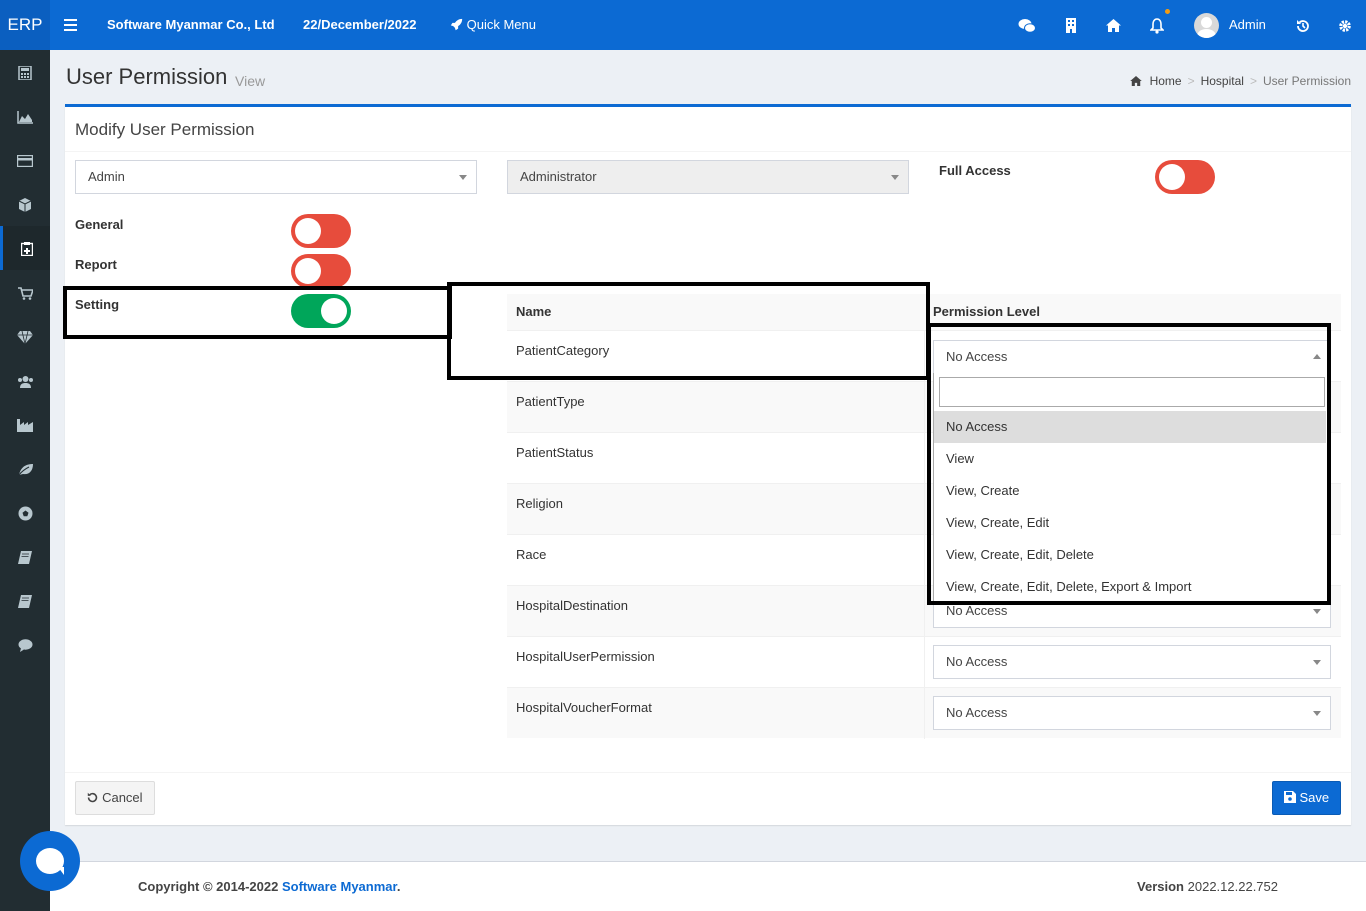 The image size is (1366, 911). I want to click on role-select: Administrator, so click(708, 177).